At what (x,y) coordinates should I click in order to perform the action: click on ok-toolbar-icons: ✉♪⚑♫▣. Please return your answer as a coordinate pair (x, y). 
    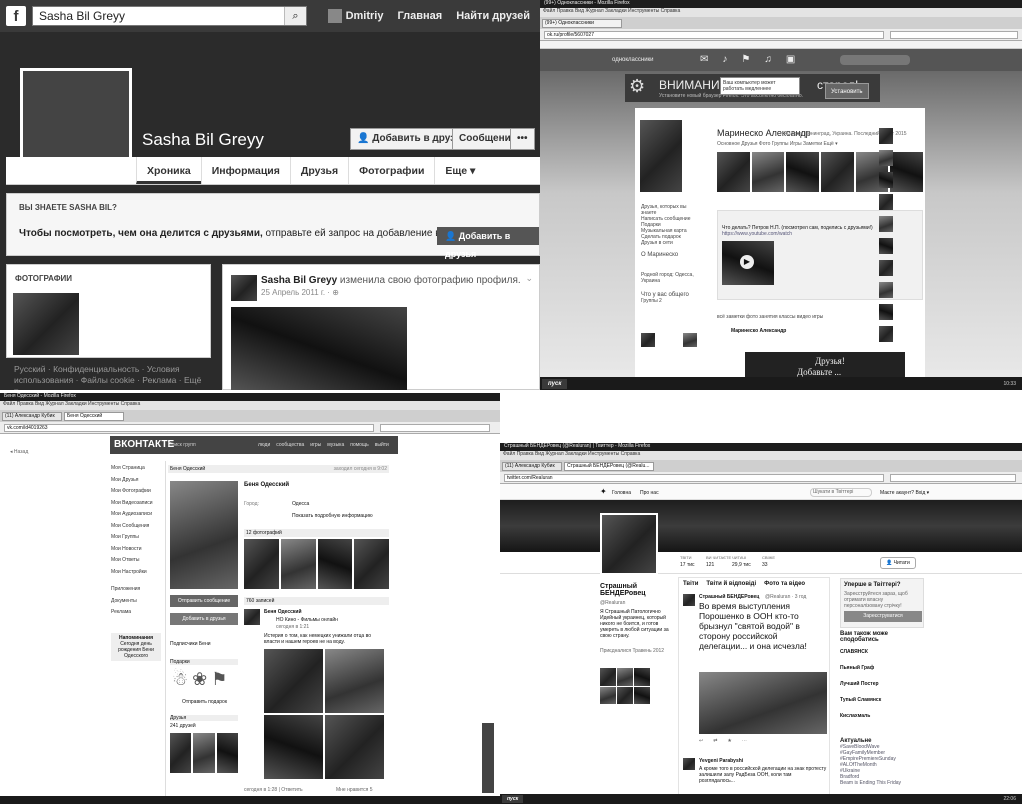
    Looking at the image, I should click on (754, 59).